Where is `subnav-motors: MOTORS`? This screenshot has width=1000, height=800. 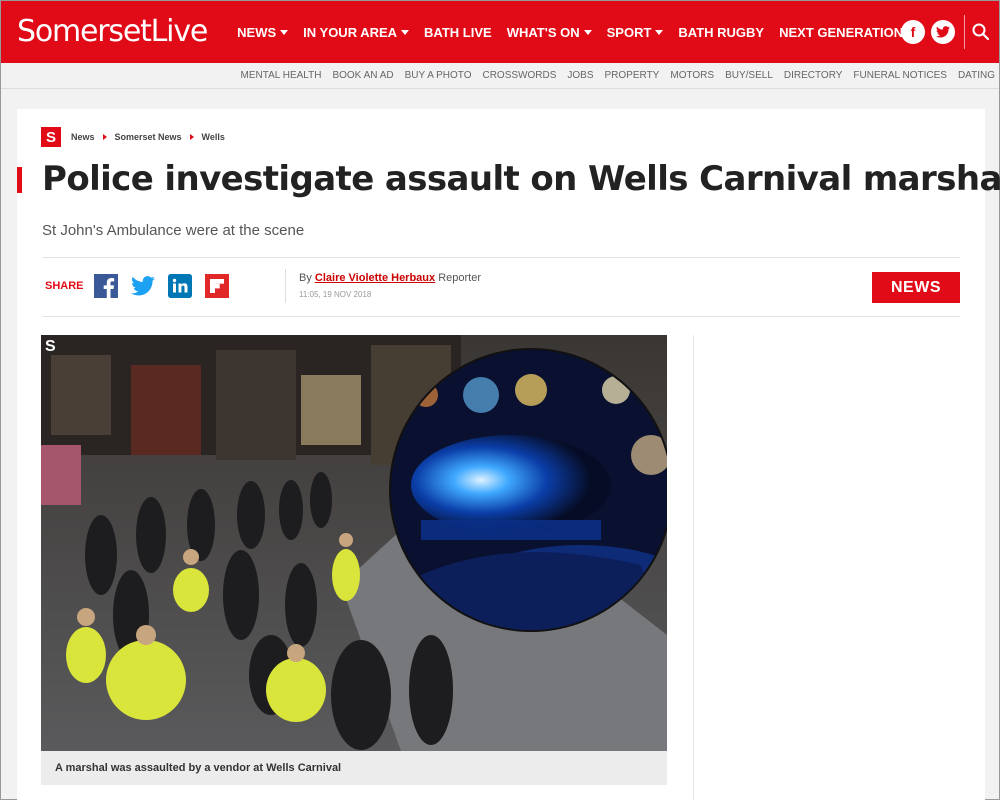
subnav-motors: MOTORS is located at coordinates (692, 75).